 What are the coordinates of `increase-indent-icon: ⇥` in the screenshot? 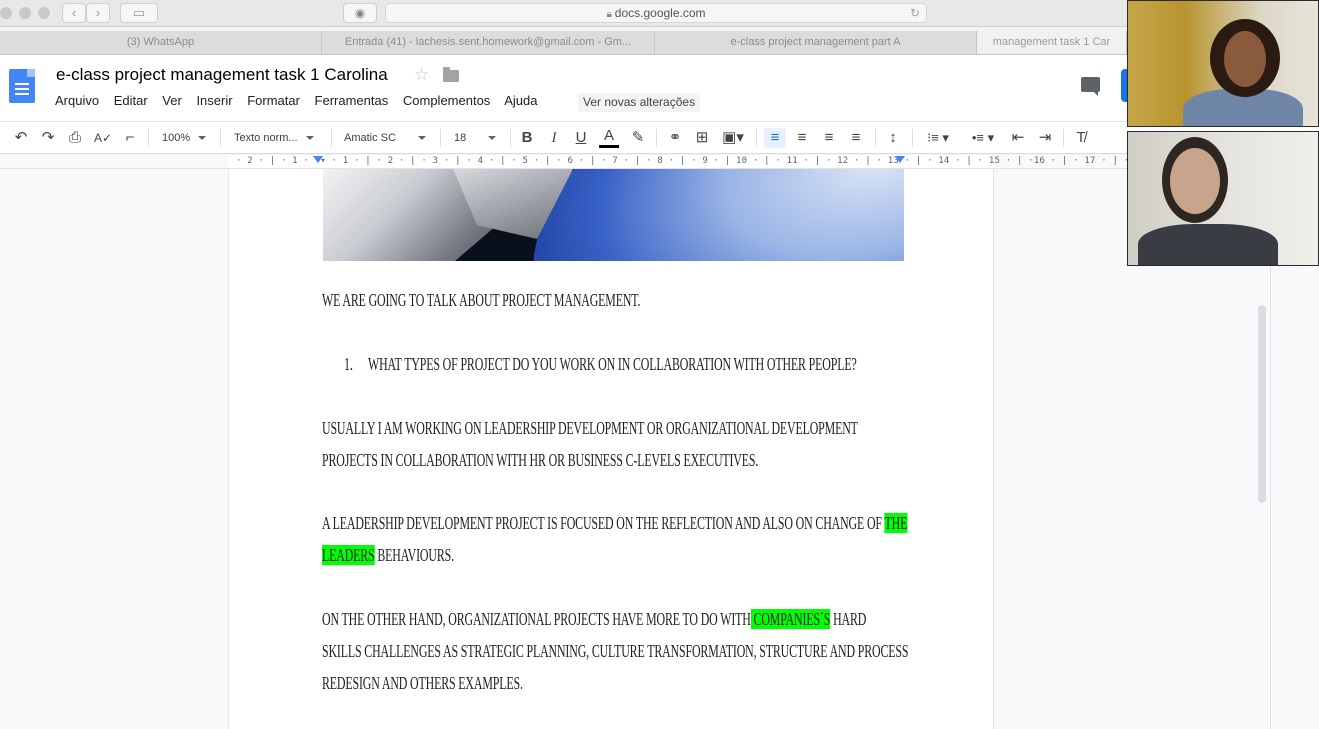 It's located at (1045, 138).